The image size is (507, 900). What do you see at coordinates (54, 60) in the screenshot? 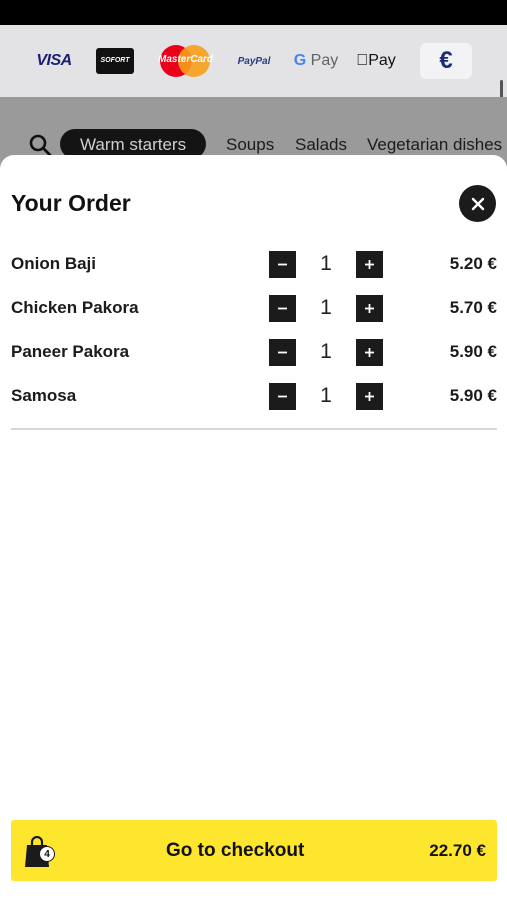
I see `visa-logo: VISA` at bounding box center [54, 60].